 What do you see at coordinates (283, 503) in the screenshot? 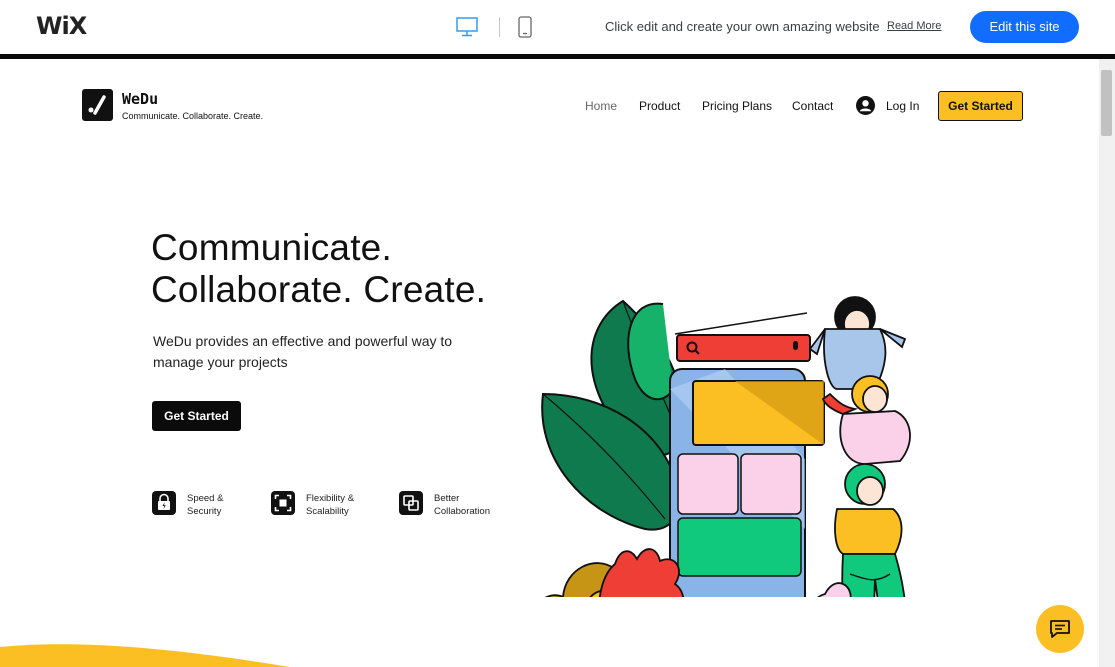
I see `expand-icon` at bounding box center [283, 503].